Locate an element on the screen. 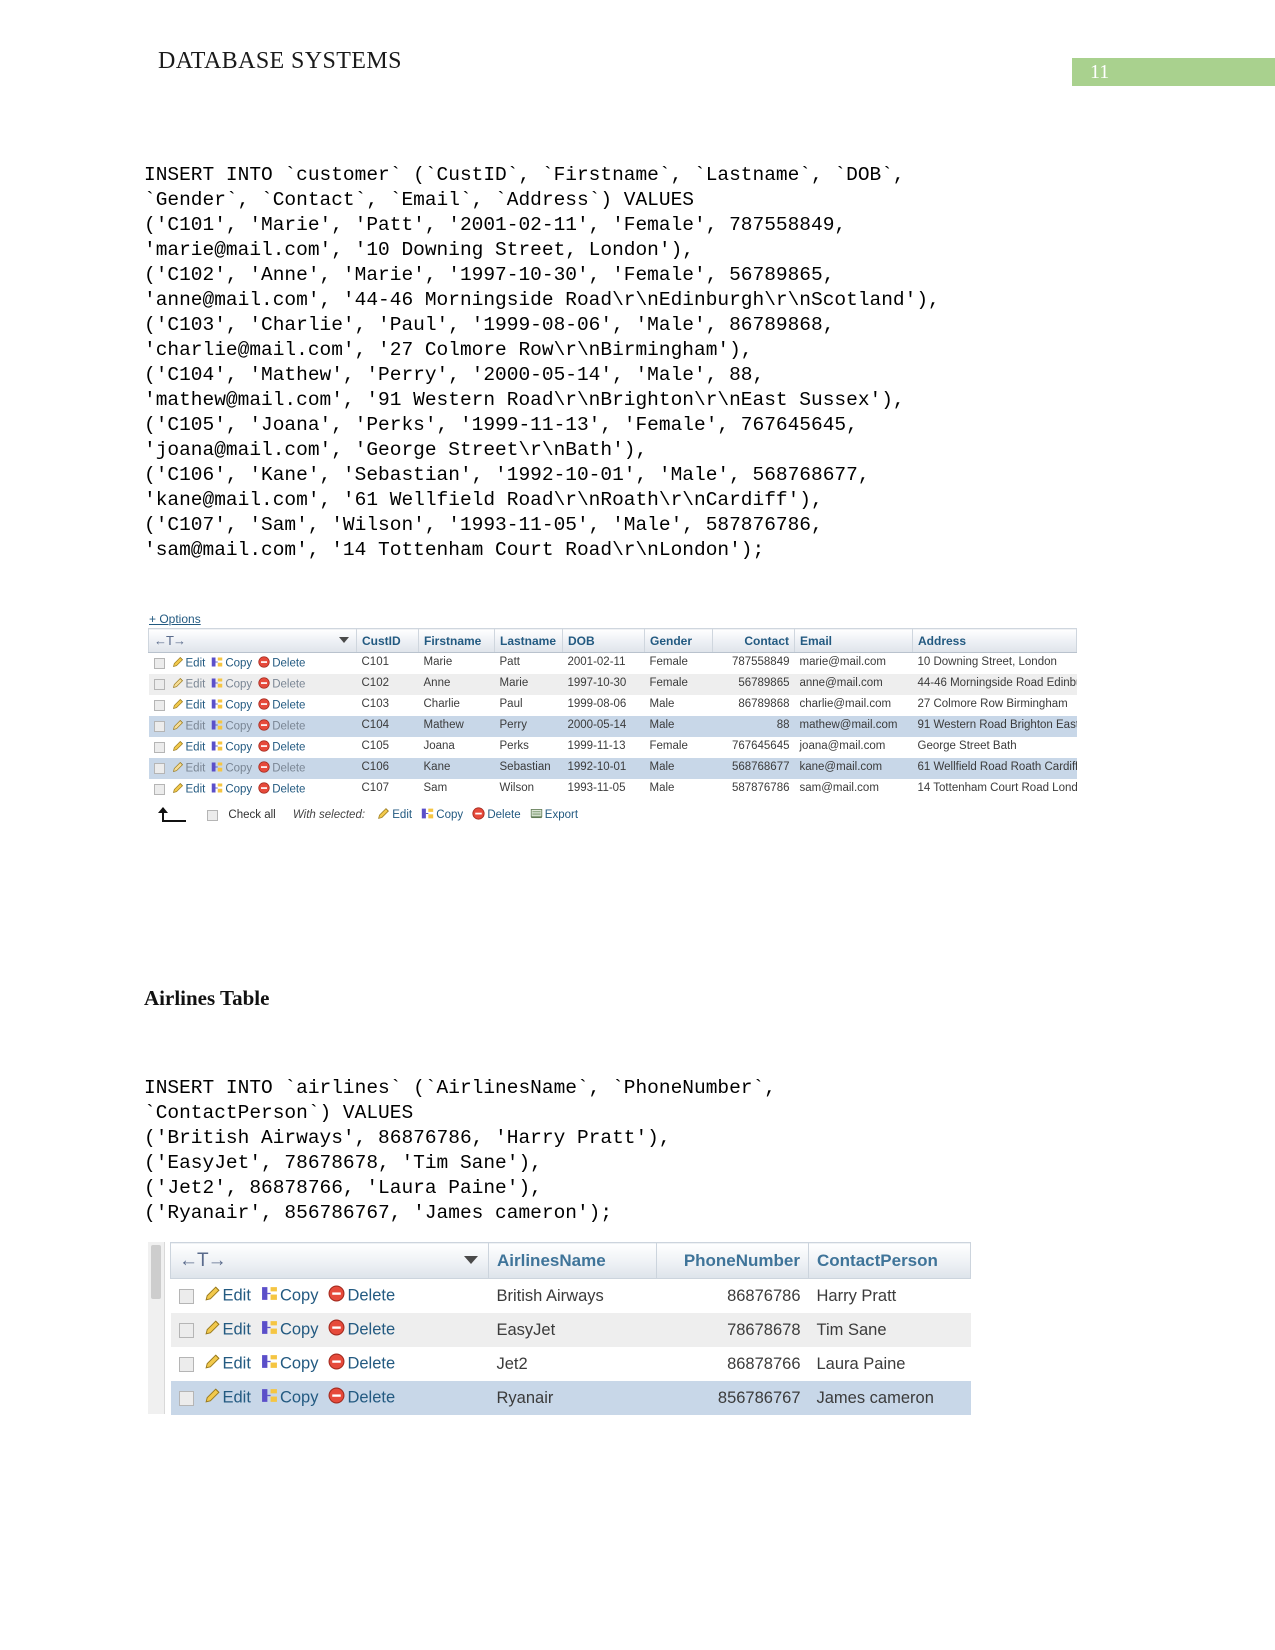 Image resolution: width=1275 pixels, height=1650 pixels. column-header-dob: DOB is located at coordinates (603, 640).